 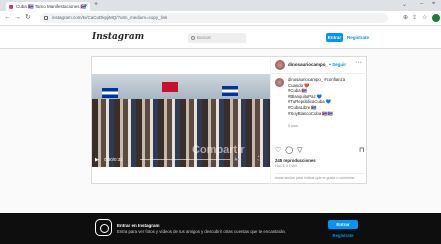 I want to click on play-icon: ▶, so click(x=97, y=160).